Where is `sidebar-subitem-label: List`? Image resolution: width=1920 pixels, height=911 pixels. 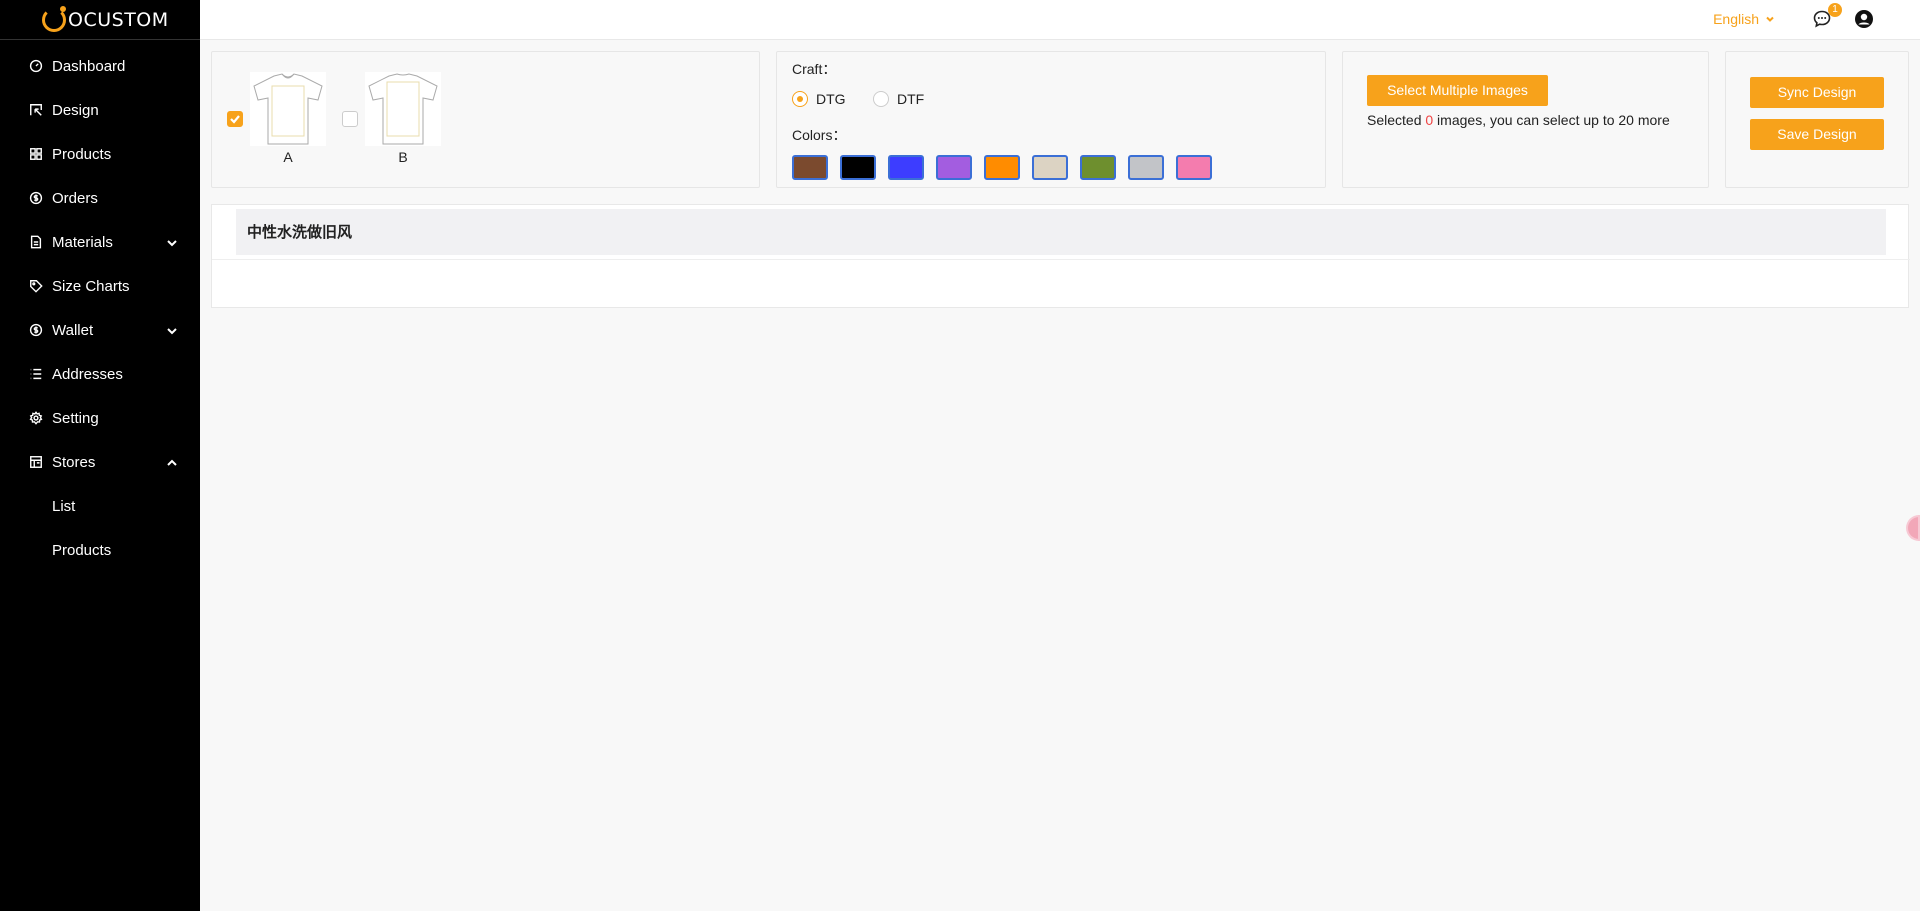
sidebar-subitem-label: List is located at coordinates (64, 506).